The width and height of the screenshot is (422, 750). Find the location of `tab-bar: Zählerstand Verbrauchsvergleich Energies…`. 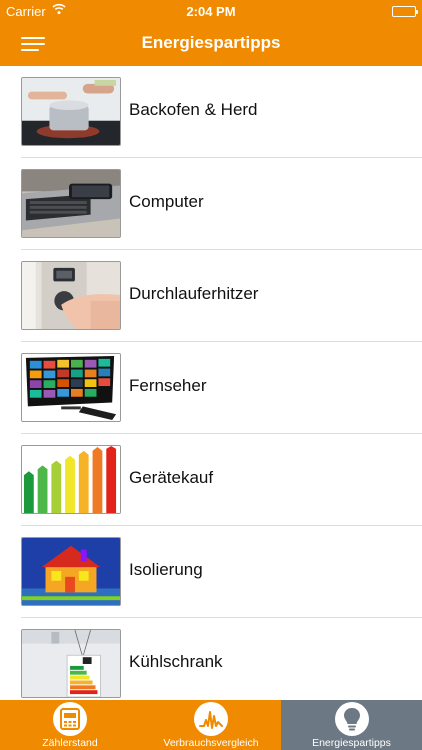

tab-bar: Zählerstand Verbrauchsvergleich Energies… is located at coordinates (211, 725).